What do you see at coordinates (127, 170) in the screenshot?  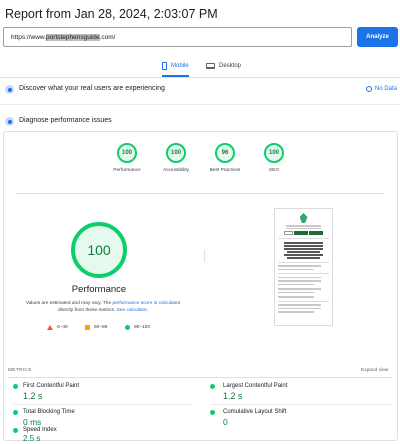 I see `performance-gauge-label: Performance` at bounding box center [127, 170].